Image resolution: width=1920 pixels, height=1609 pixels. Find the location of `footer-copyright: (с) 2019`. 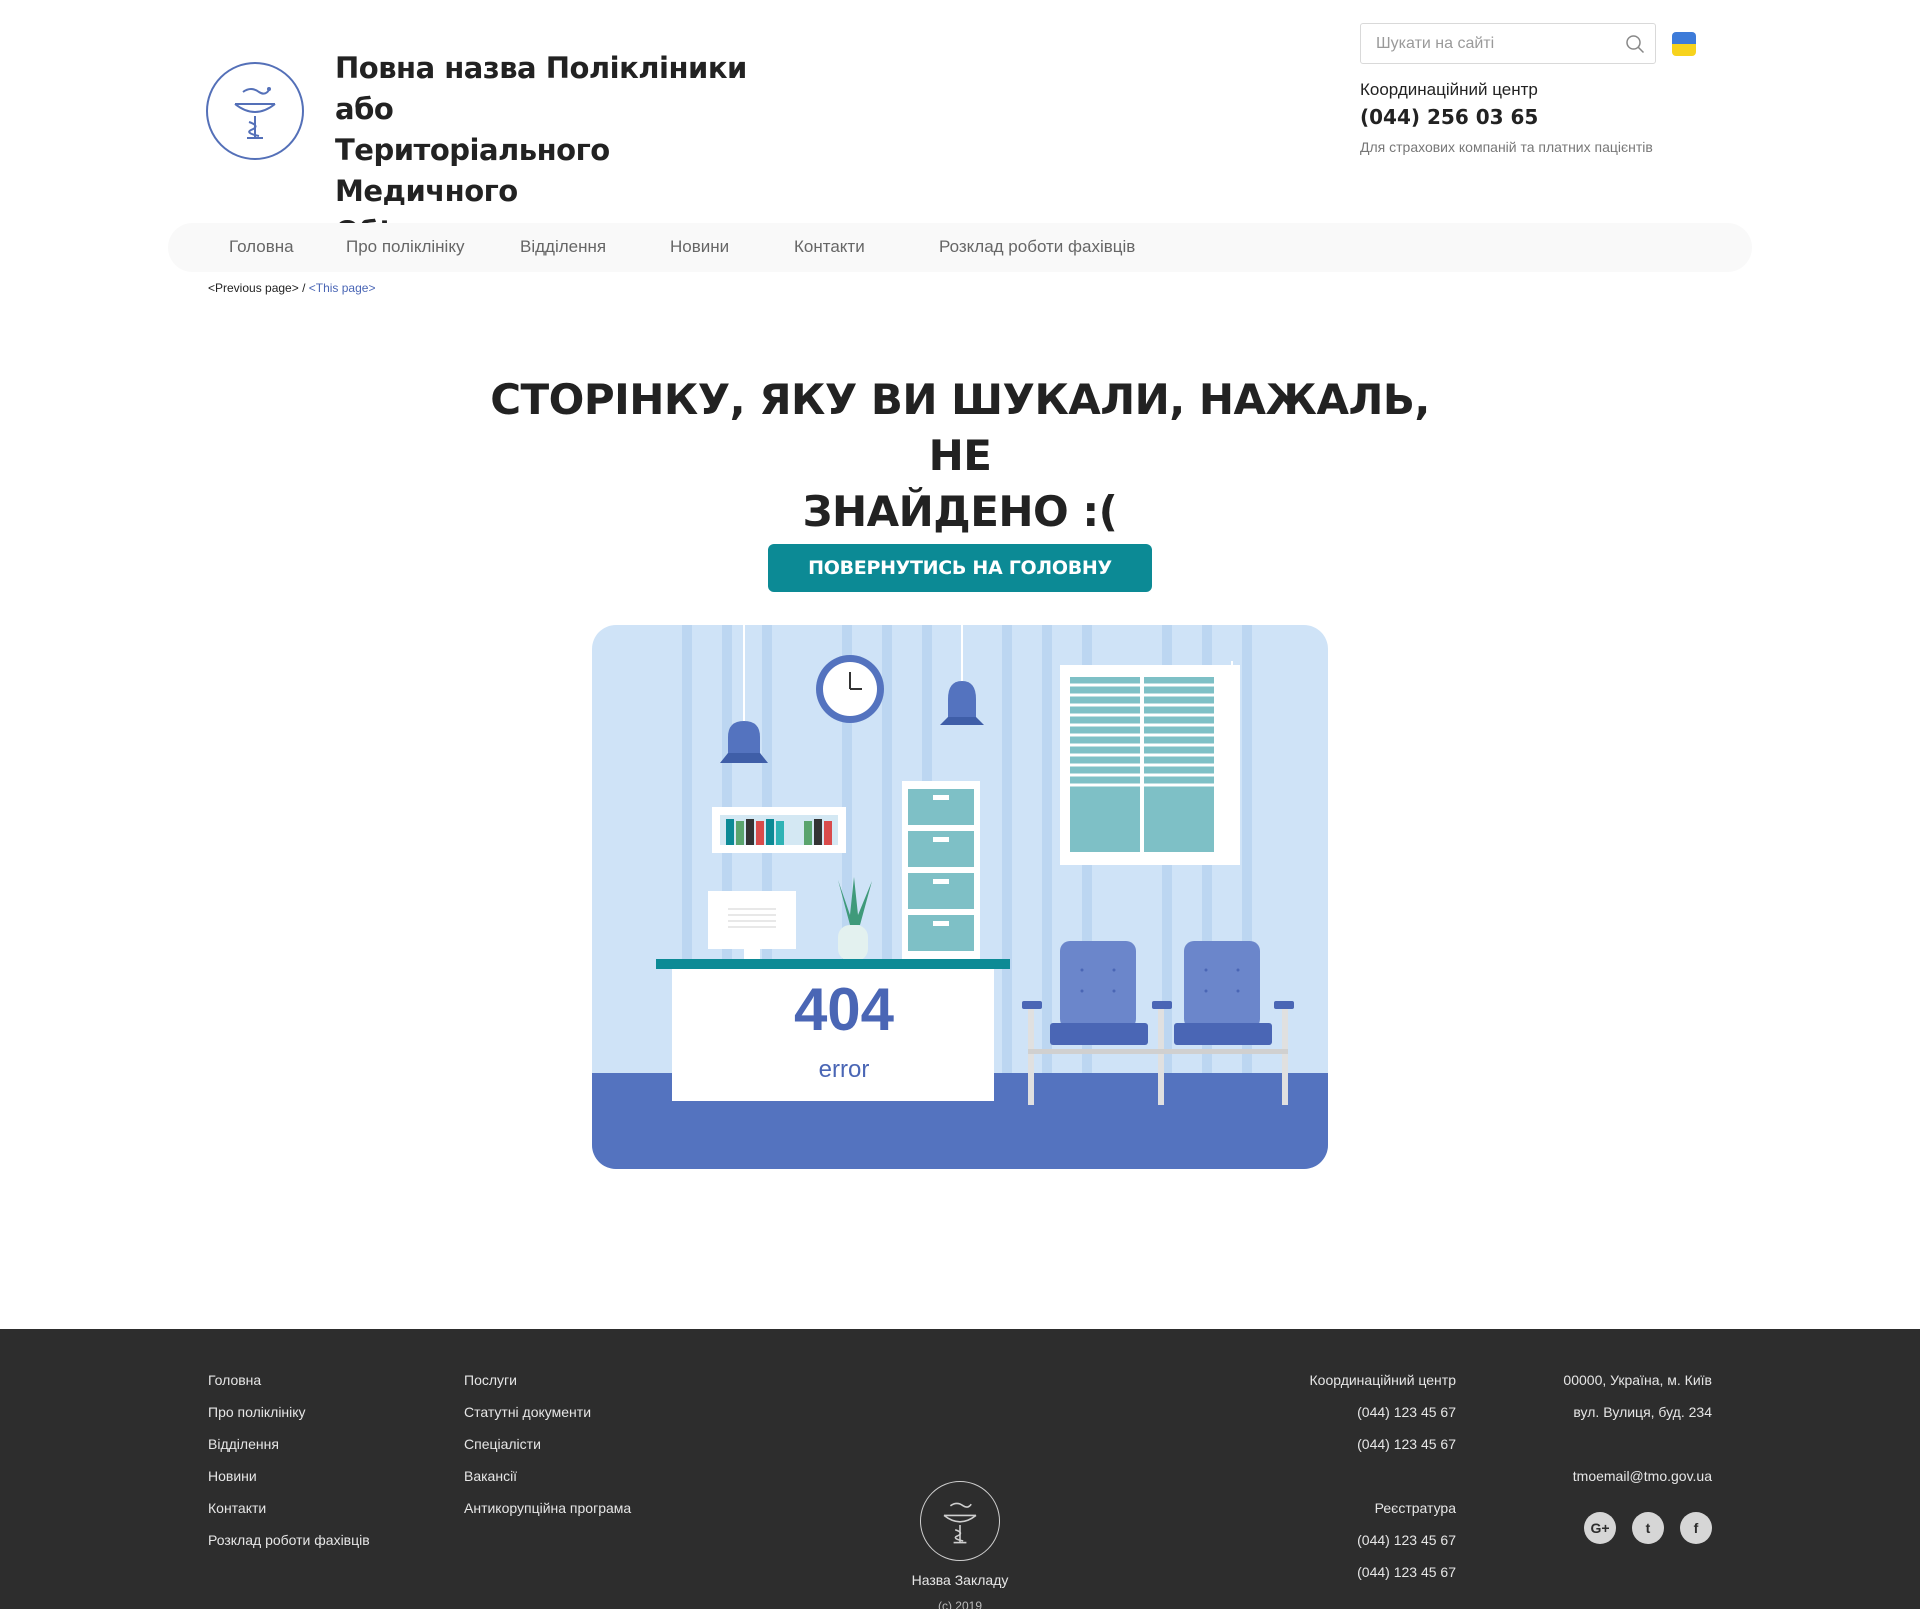

footer-copyright: (с) 2019 is located at coordinates (960, 1604).